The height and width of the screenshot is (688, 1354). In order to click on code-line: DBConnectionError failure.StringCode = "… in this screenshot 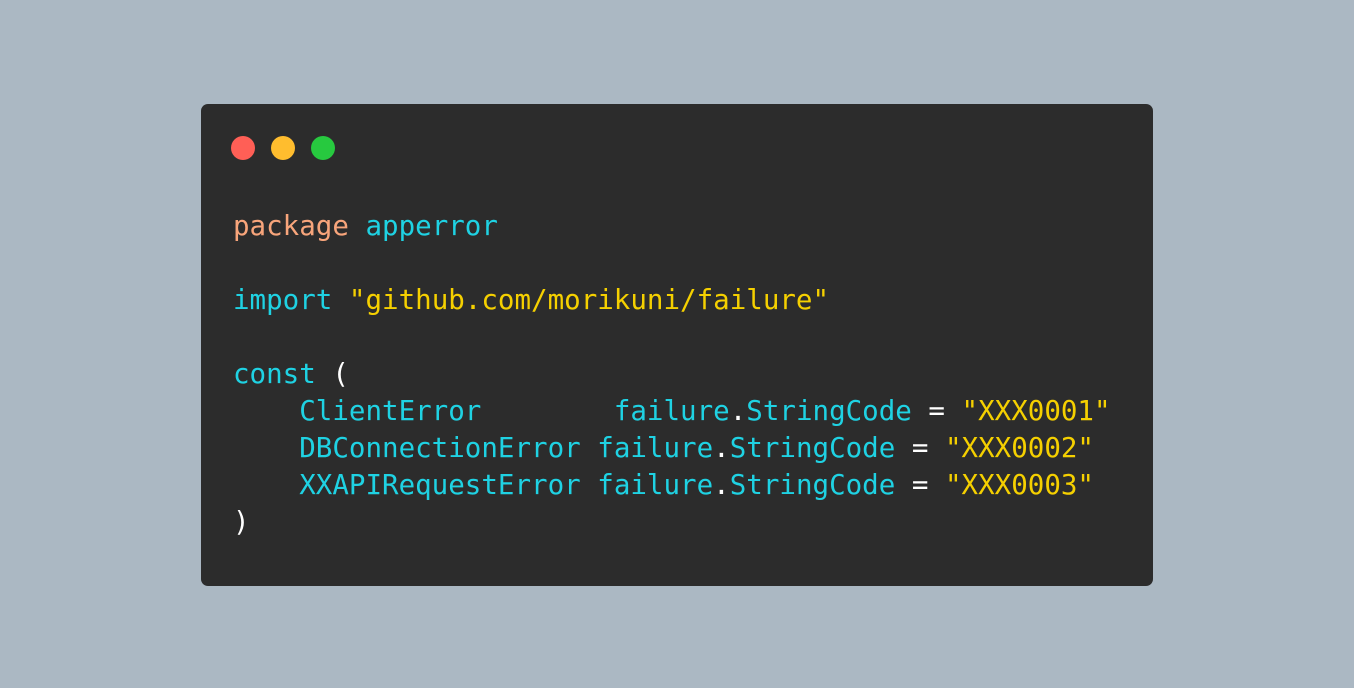, I will do `click(672, 448)`.